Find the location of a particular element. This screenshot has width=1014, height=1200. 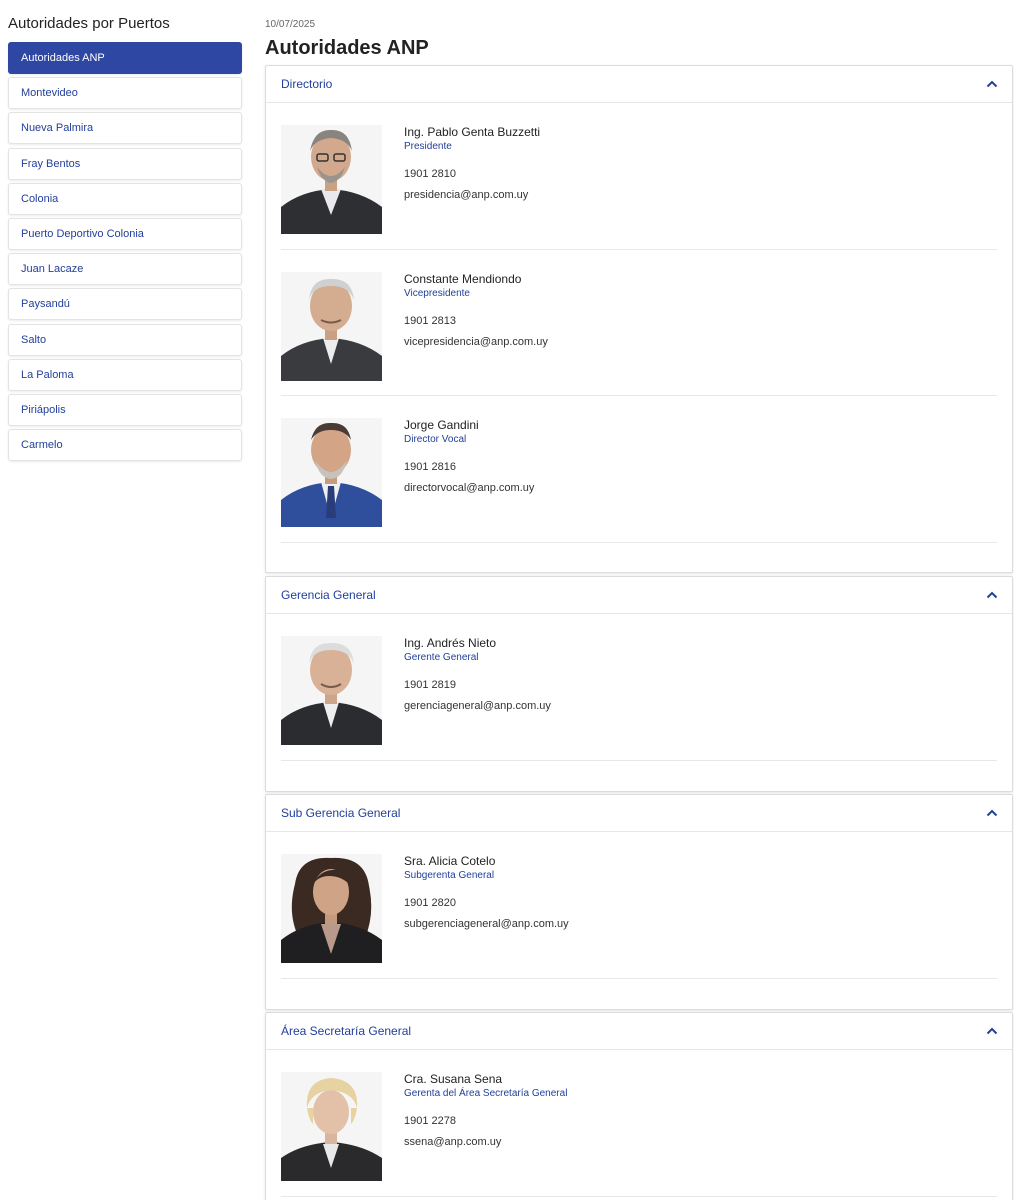

person-name: Cra. Susana Sena is located at coordinates (453, 1079).